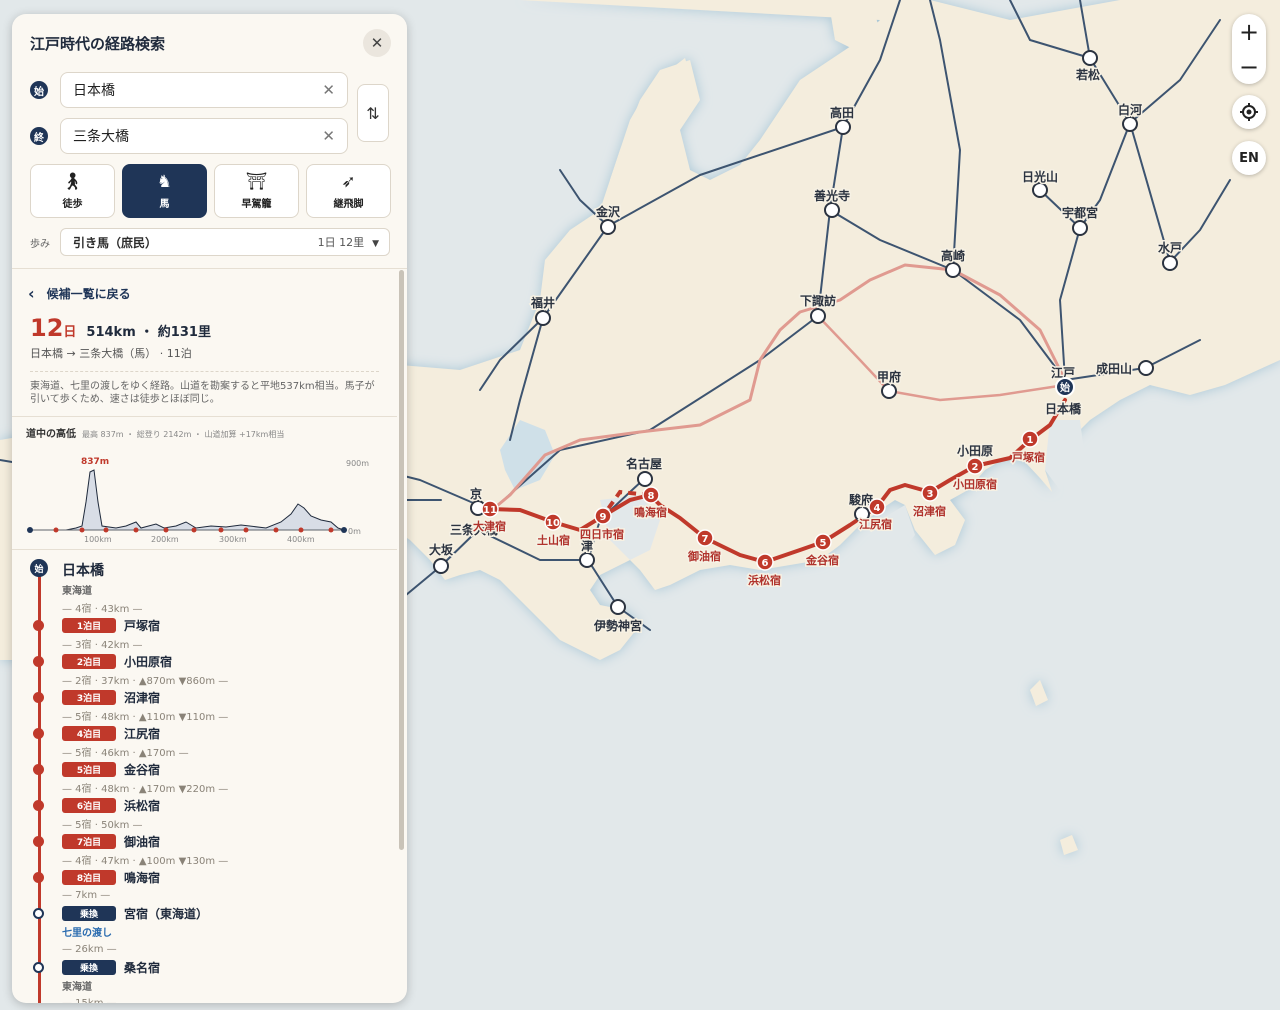  What do you see at coordinates (210, 191) in the screenshot?
I see `travel-modes: 🚶︎ 徒歩 ♞ 馬 ⛩︎ 早駕籠 ➶ 継飛脚` at bounding box center [210, 191].